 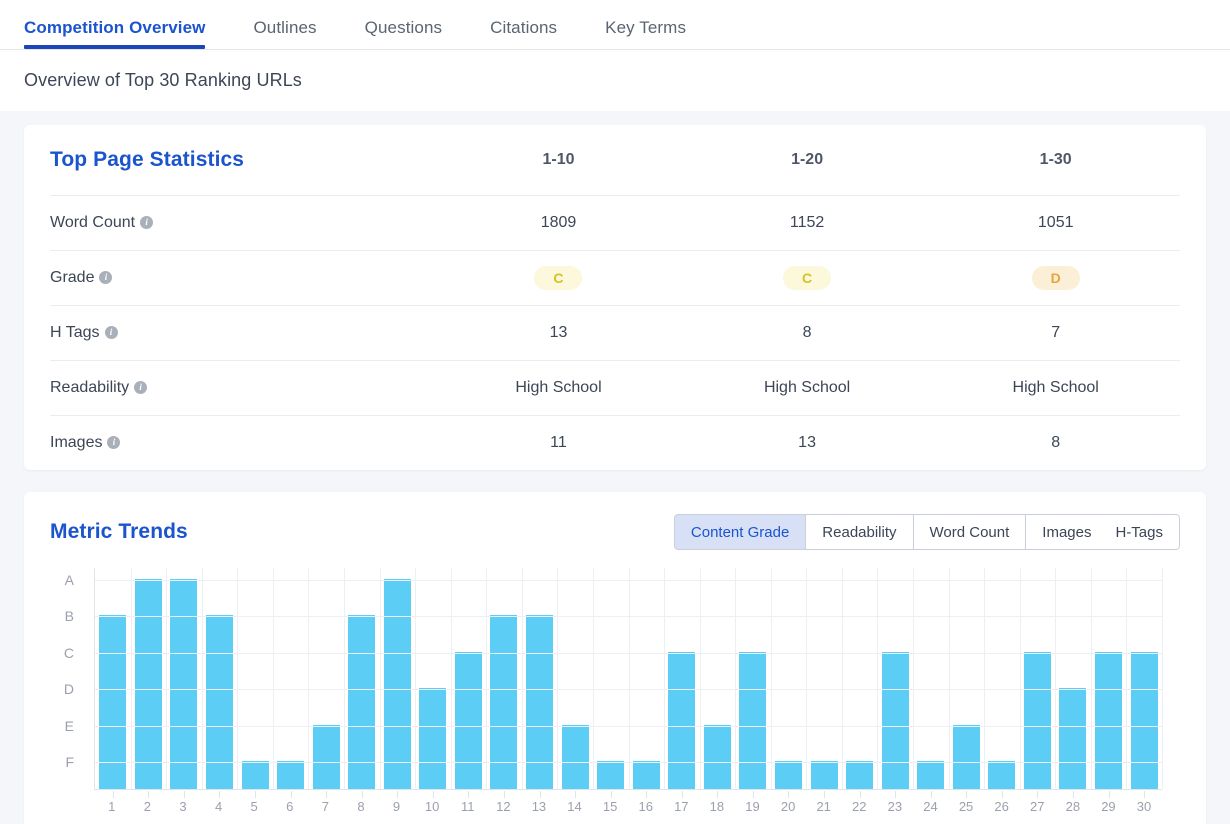 What do you see at coordinates (115, 33) in the screenshot?
I see `tab-competition-overview: Competition Overview` at bounding box center [115, 33].